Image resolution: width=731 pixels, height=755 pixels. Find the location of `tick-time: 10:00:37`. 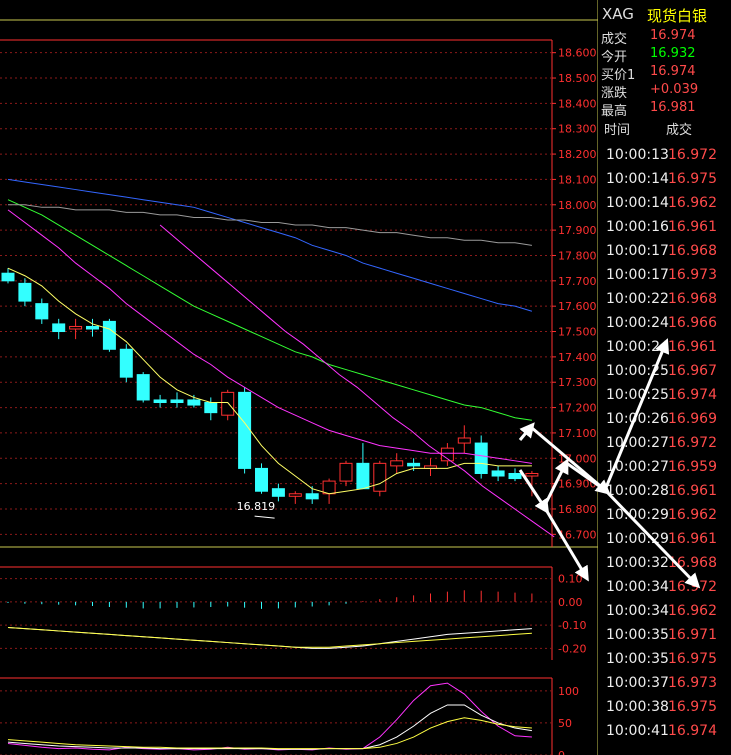

tick-time: 10:00:37 is located at coordinates (637, 683).